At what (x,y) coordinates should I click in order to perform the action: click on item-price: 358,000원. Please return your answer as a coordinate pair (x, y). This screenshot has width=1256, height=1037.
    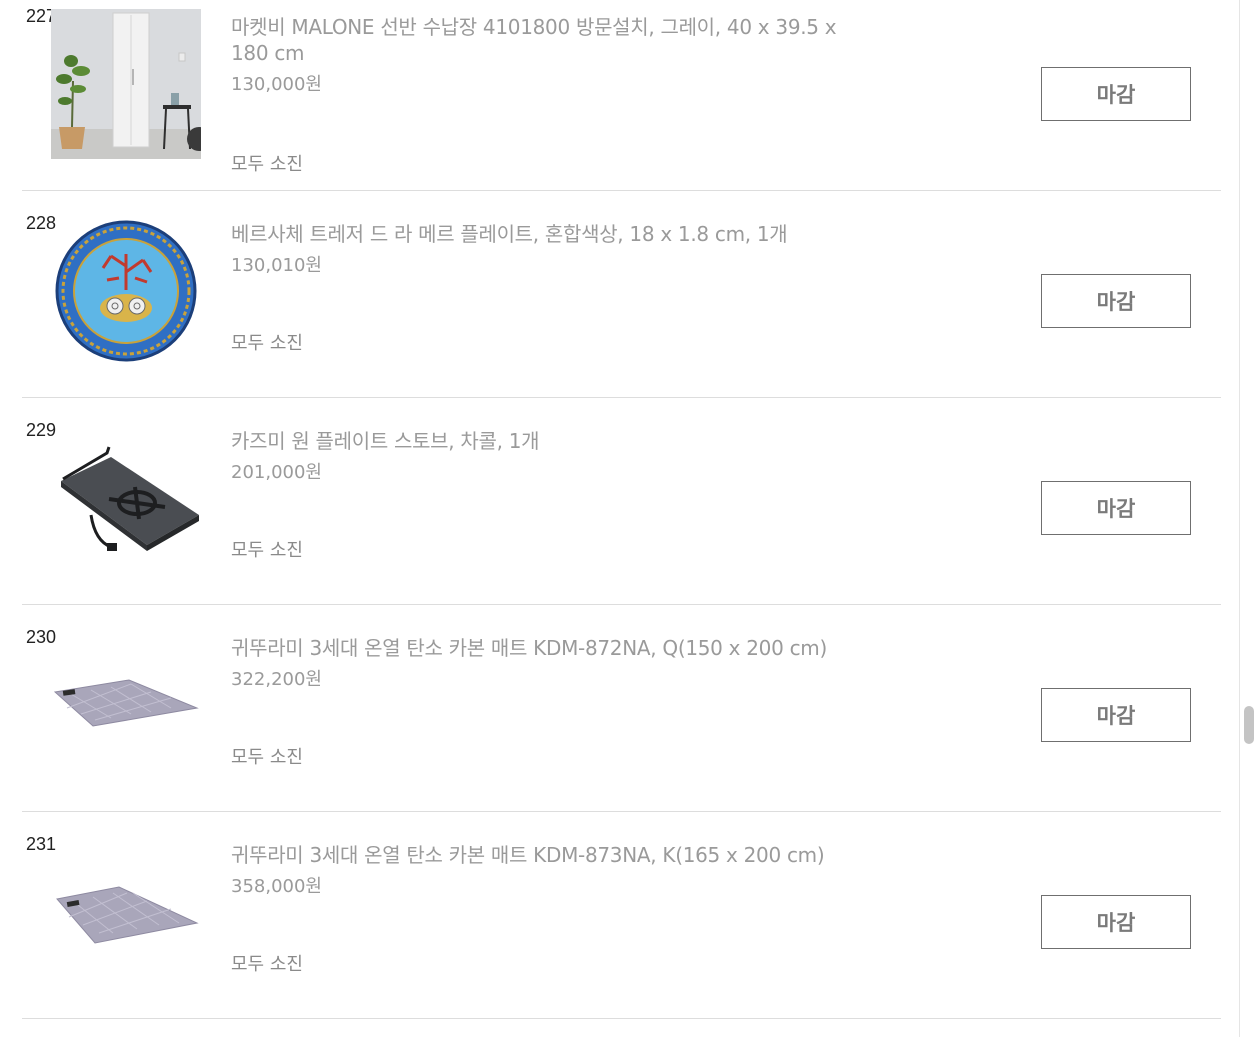
    Looking at the image, I should click on (276, 886).